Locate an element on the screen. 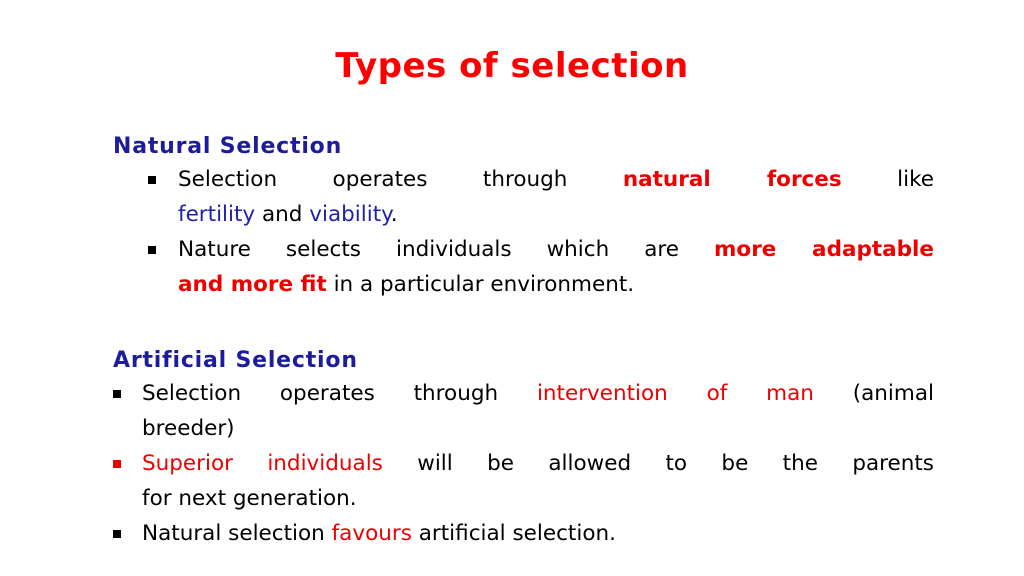 Image resolution: width=1024 pixels, height=576 pixels. text-run: (animal is located at coordinates (874, 393).